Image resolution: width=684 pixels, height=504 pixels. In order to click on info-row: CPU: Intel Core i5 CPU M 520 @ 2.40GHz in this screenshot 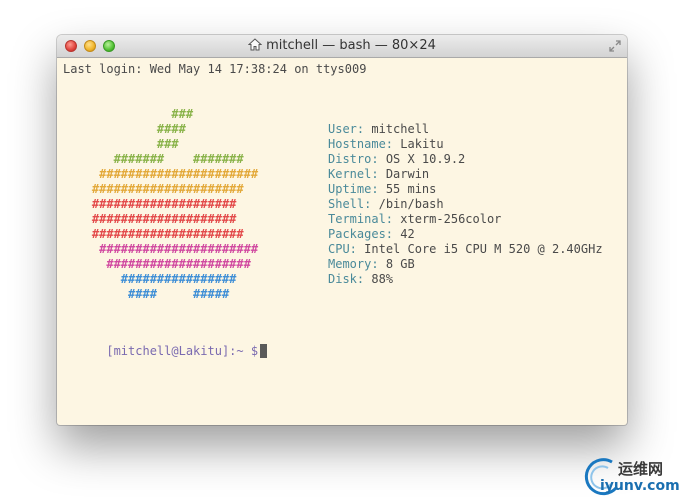, I will do `click(465, 249)`.